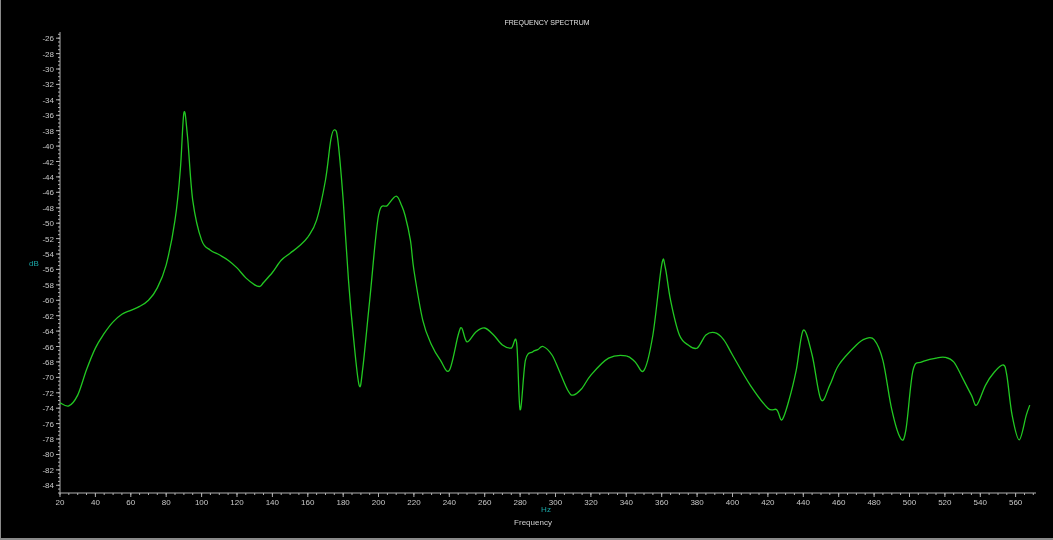 This screenshot has height=540, width=1053. What do you see at coordinates (626, 502) in the screenshot?
I see `x-tick-label: 340` at bounding box center [626, 502].